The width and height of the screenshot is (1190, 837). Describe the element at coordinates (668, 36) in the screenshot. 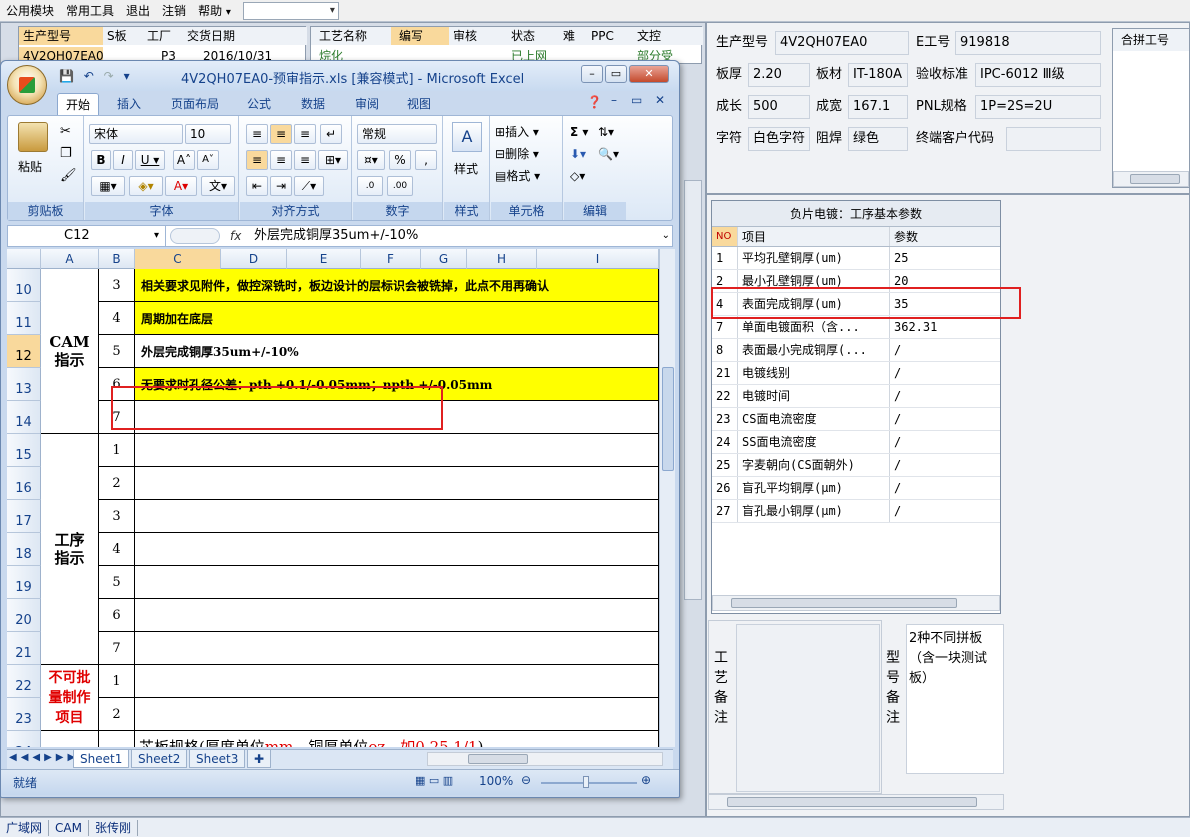

I see `bg-col-doc: 文控` at that location.